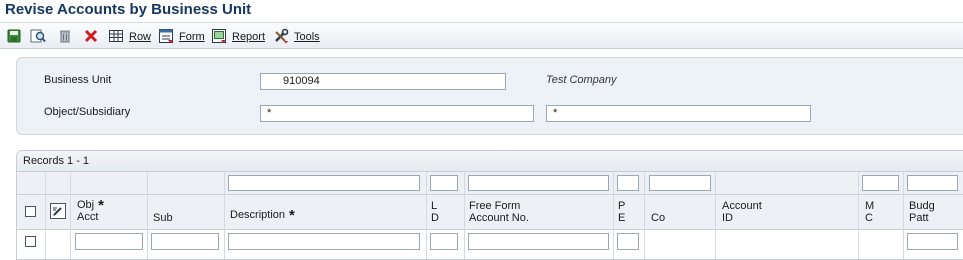  What do you see at coordinates (490, 161) in the screenshot?
I see `records-bar: Records 1 - 1` at bounding box center [490, 161].